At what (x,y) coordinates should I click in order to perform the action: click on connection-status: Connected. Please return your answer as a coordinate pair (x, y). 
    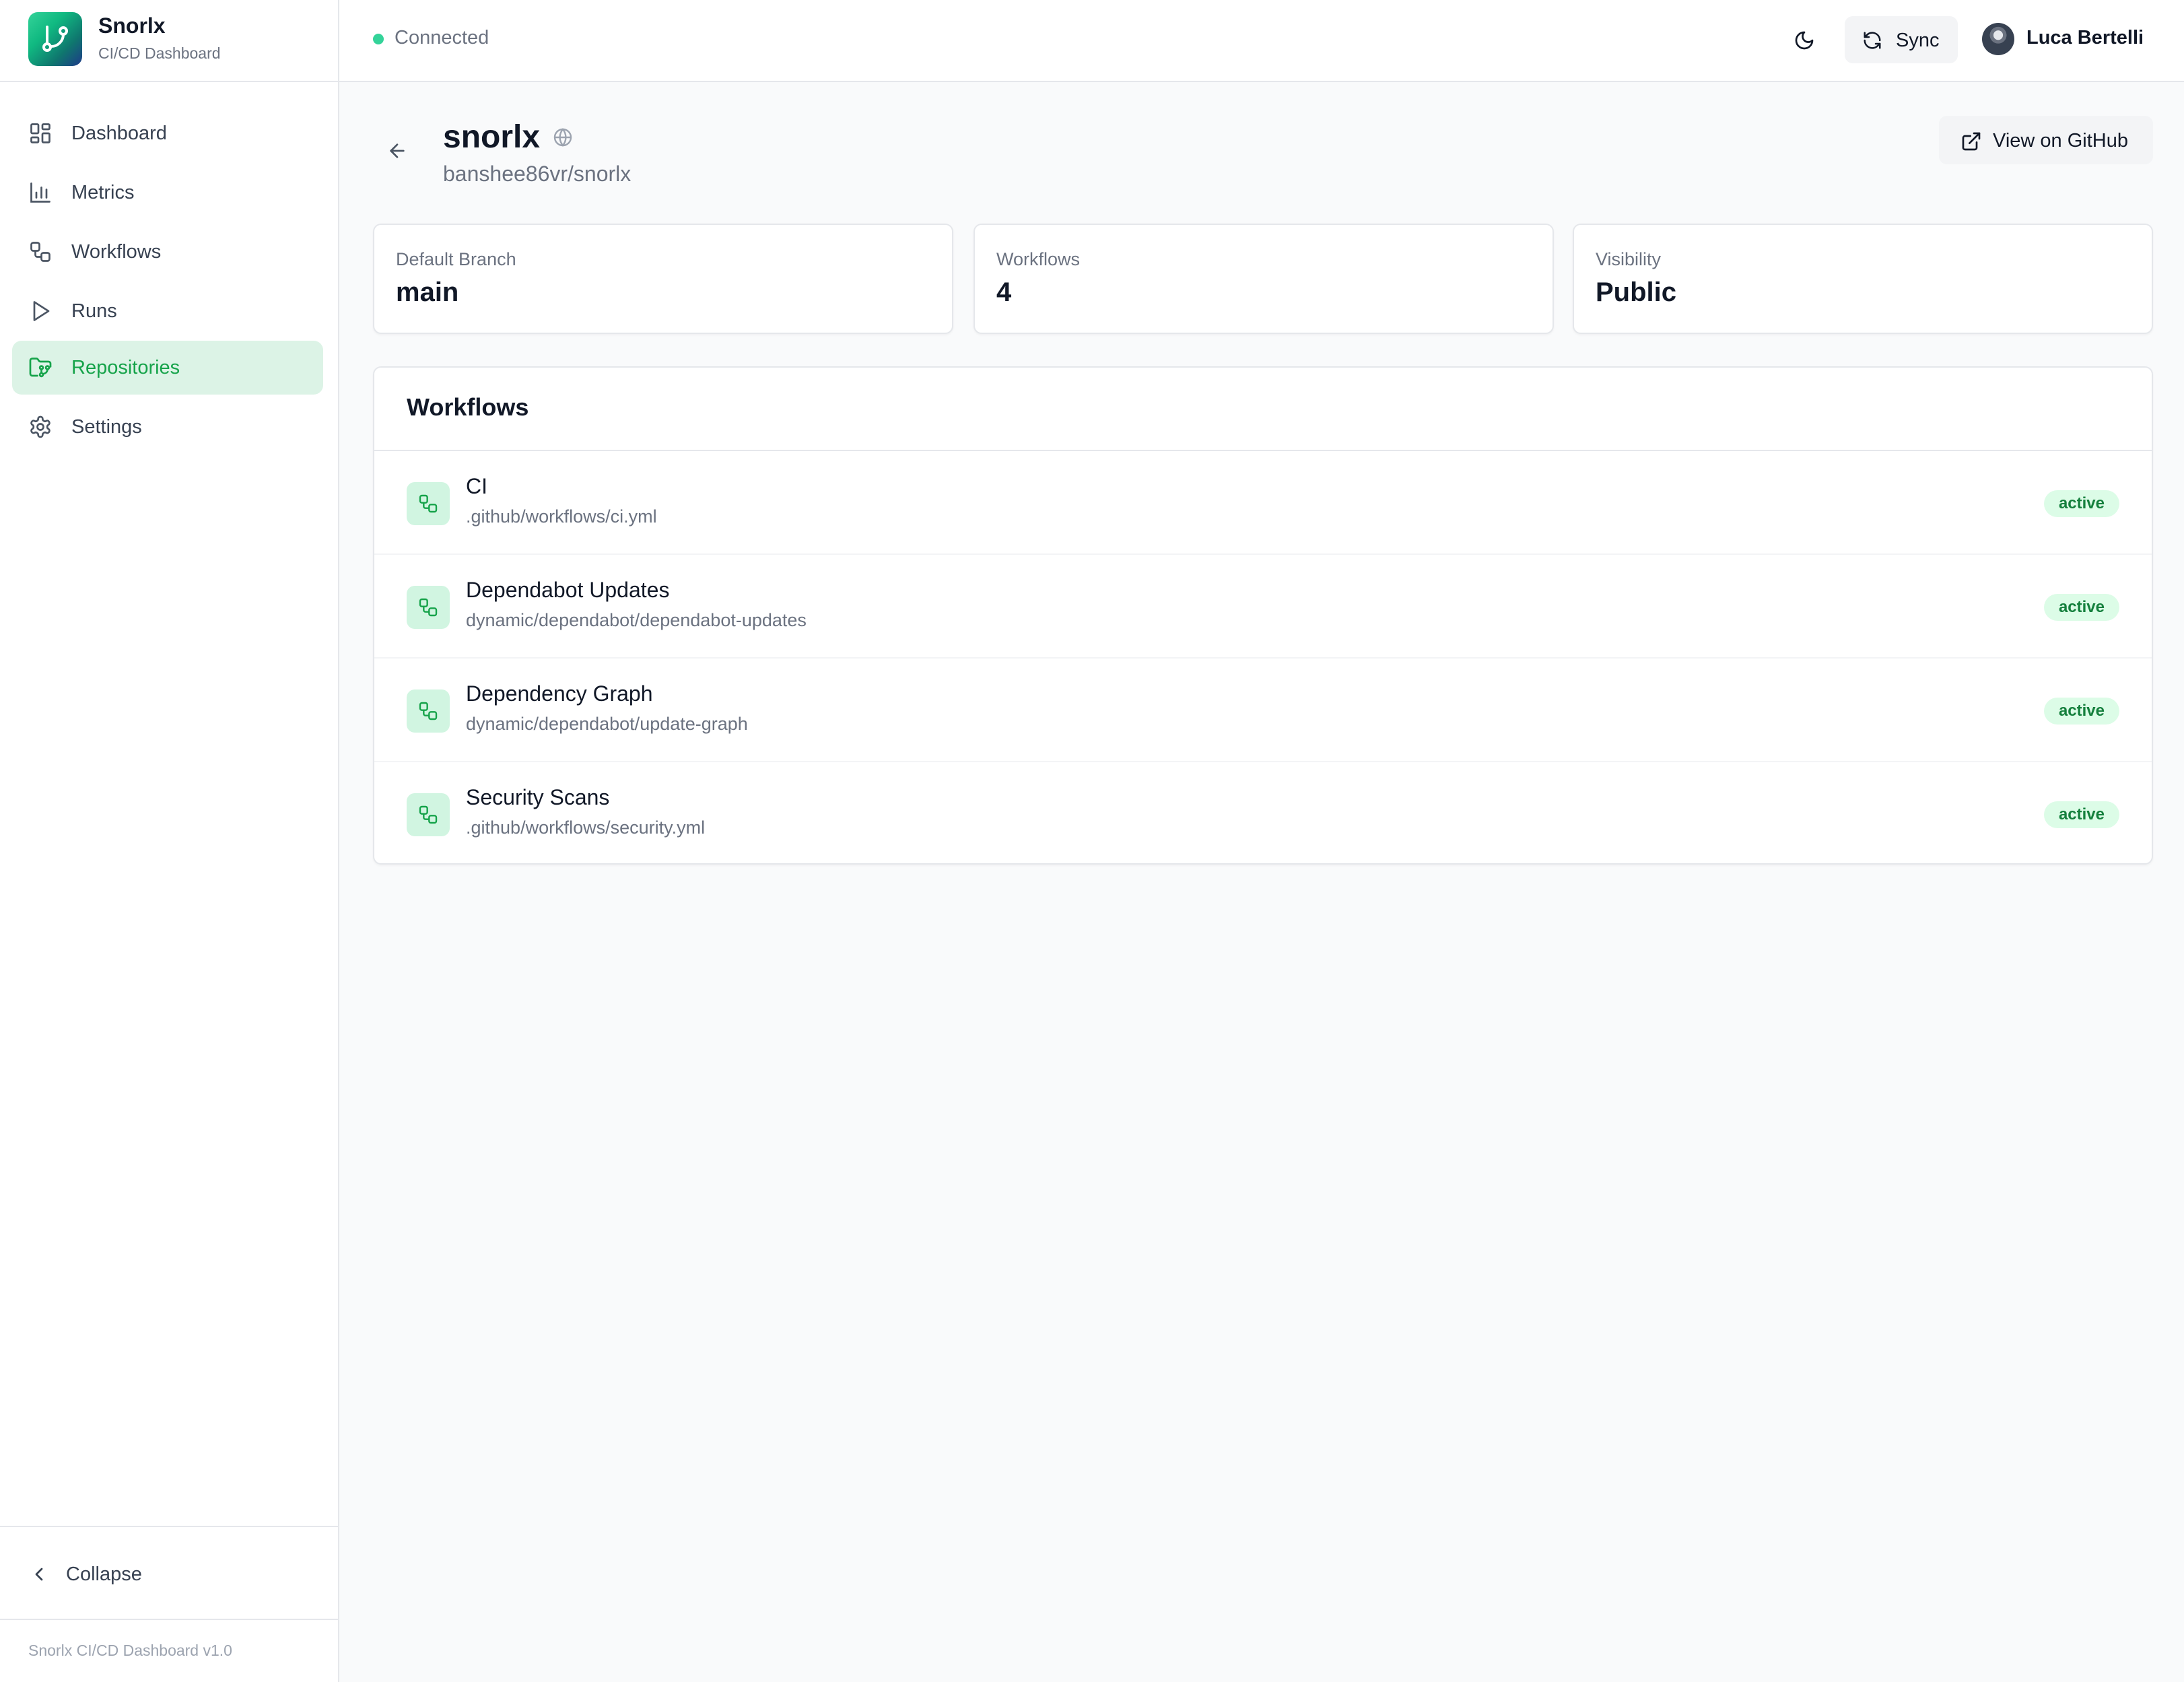
    Looking at the image, I should click on (442, 37).